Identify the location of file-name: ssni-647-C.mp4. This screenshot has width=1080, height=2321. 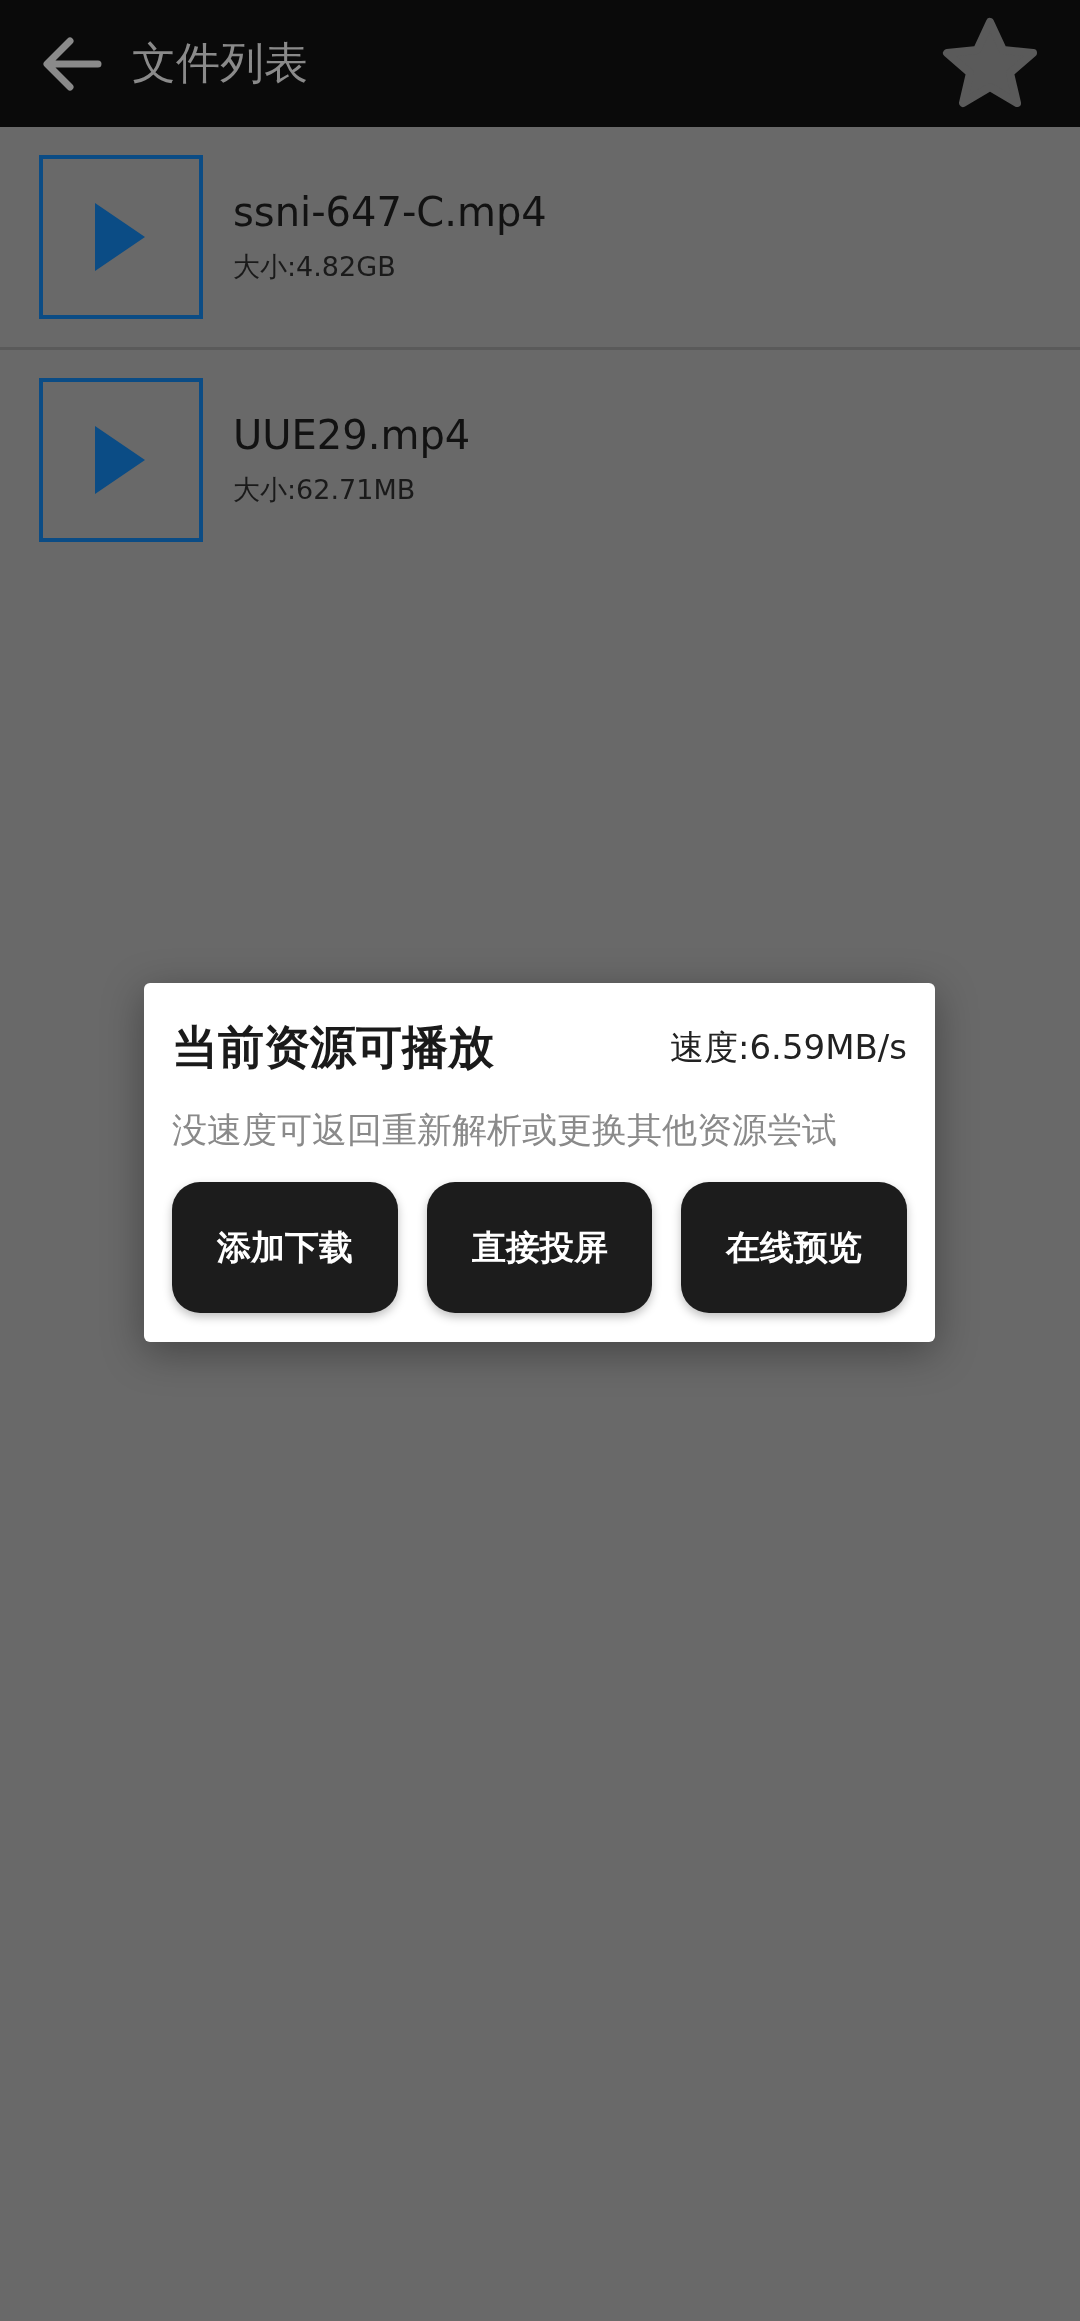
(390, 212).